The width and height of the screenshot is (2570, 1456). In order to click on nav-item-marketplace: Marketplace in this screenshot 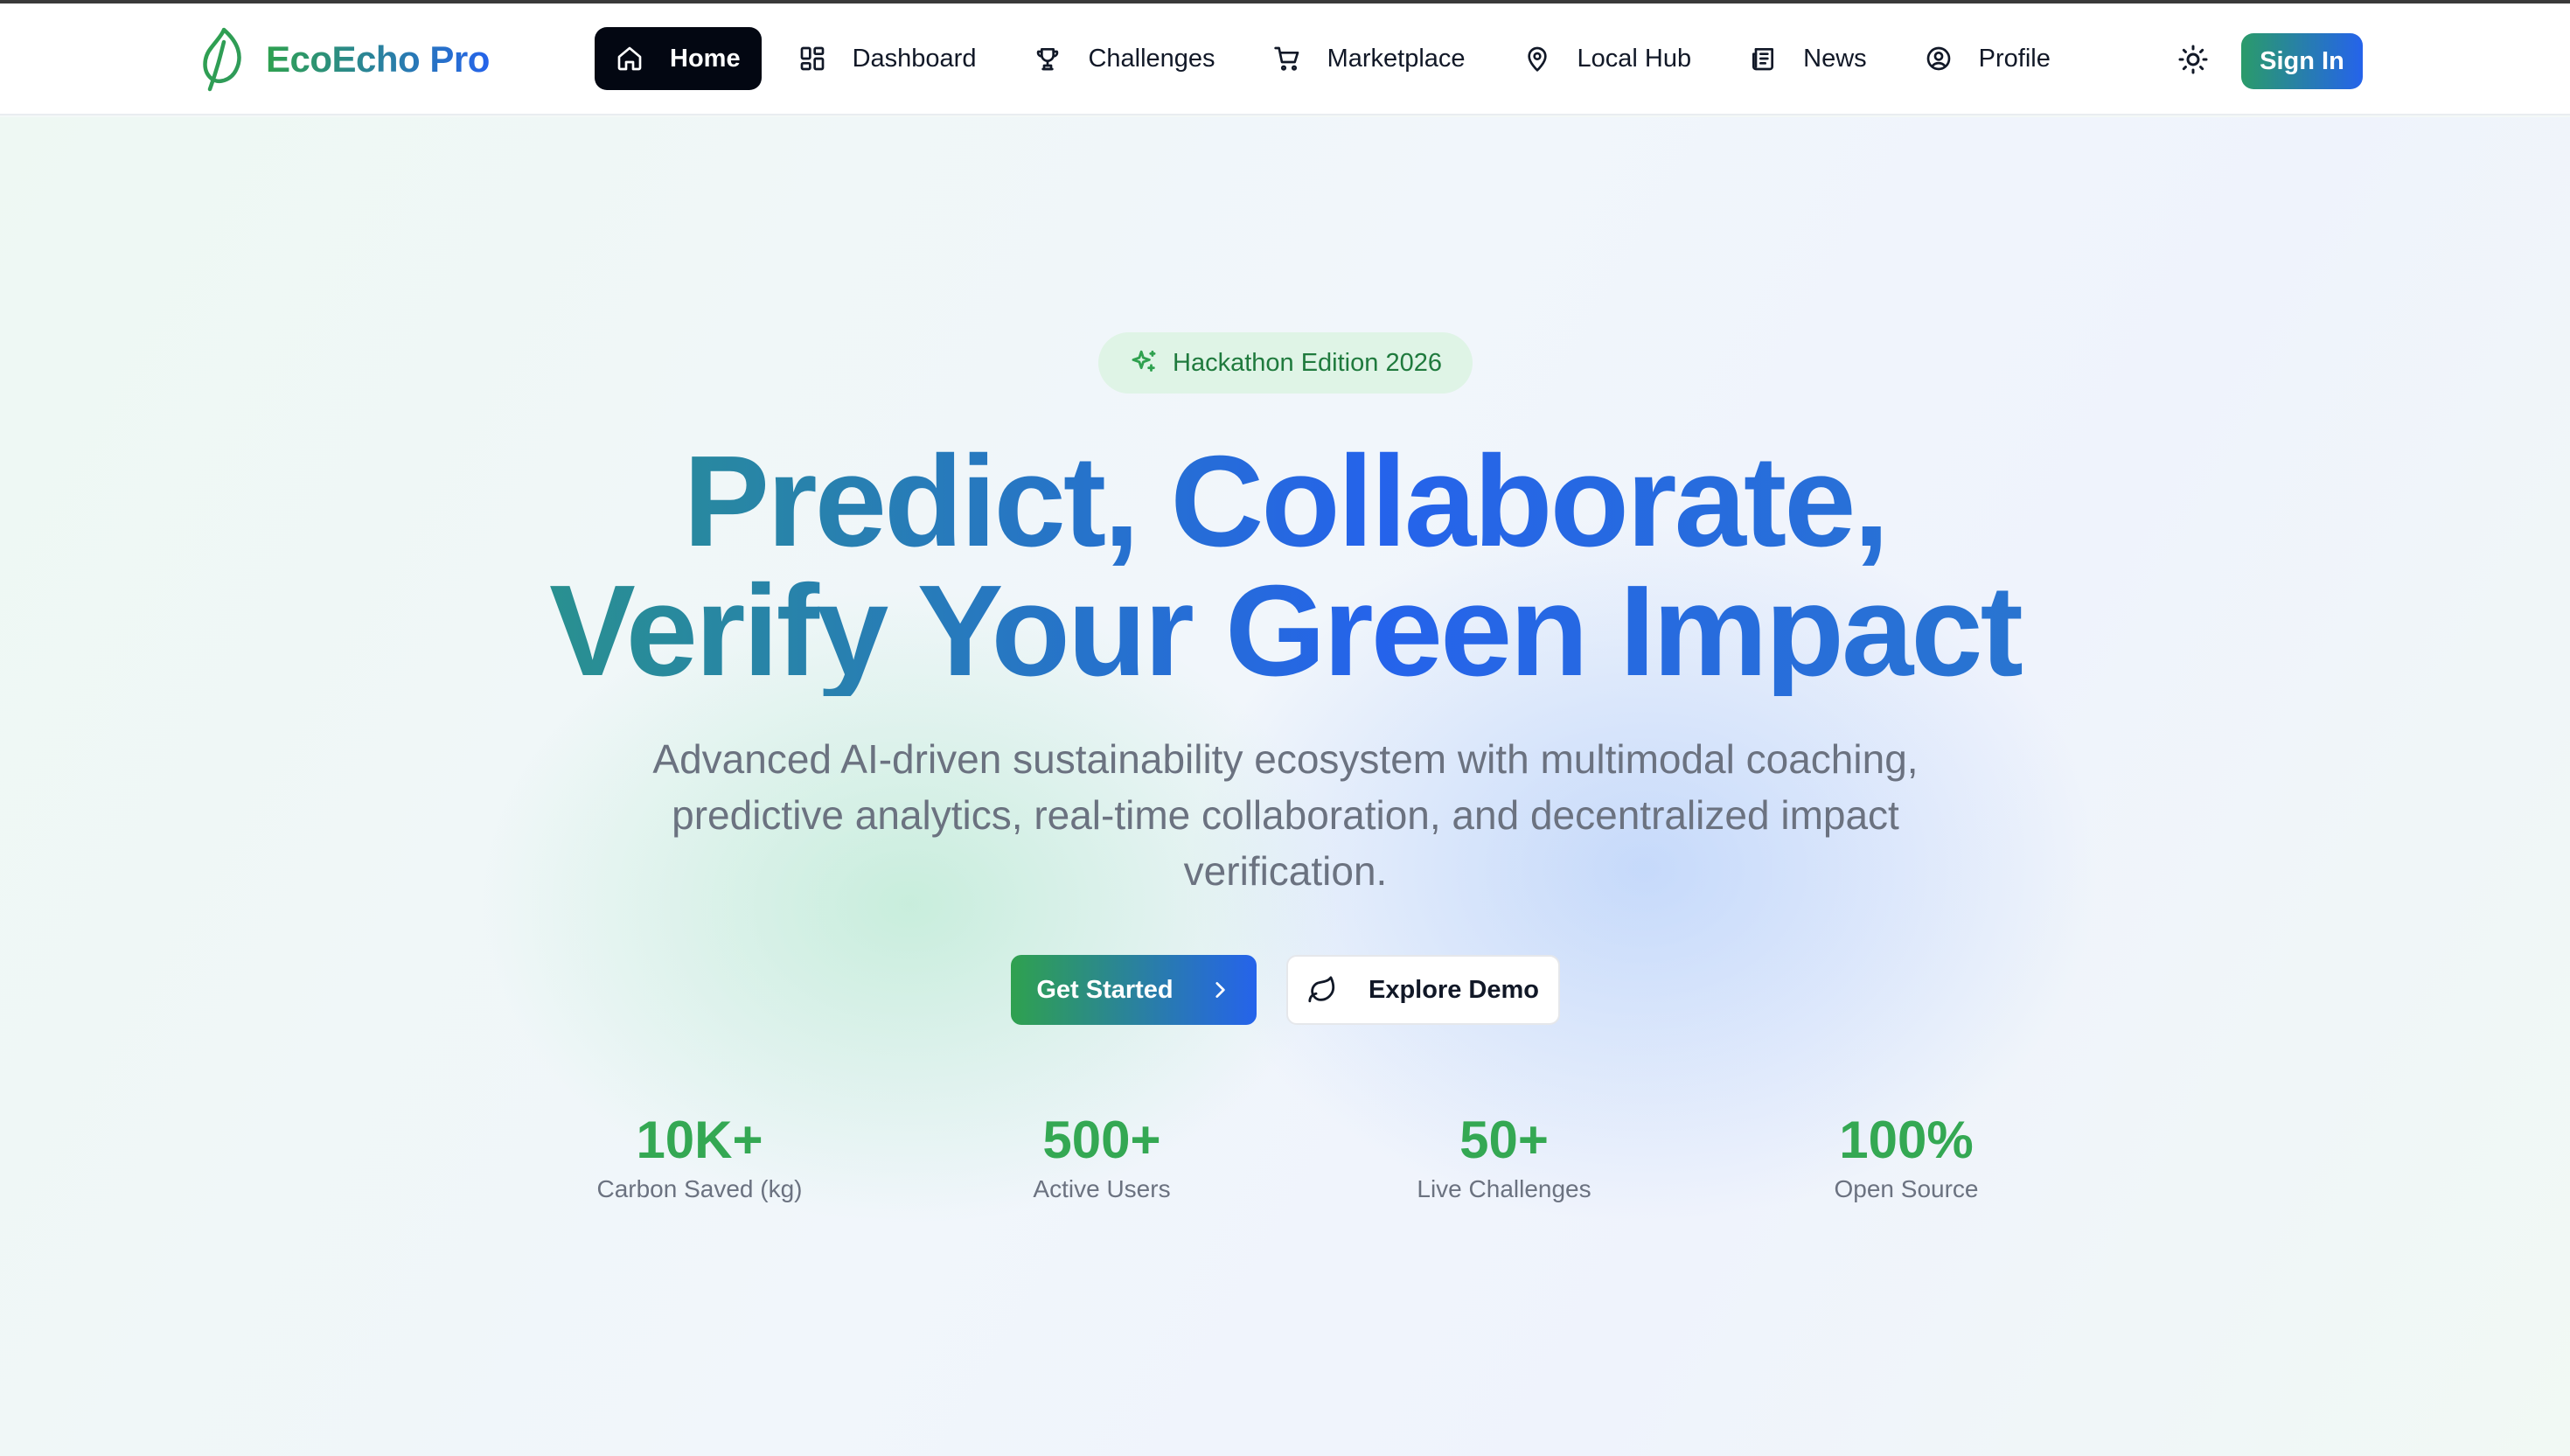, I will do `click(1369, 58)`.